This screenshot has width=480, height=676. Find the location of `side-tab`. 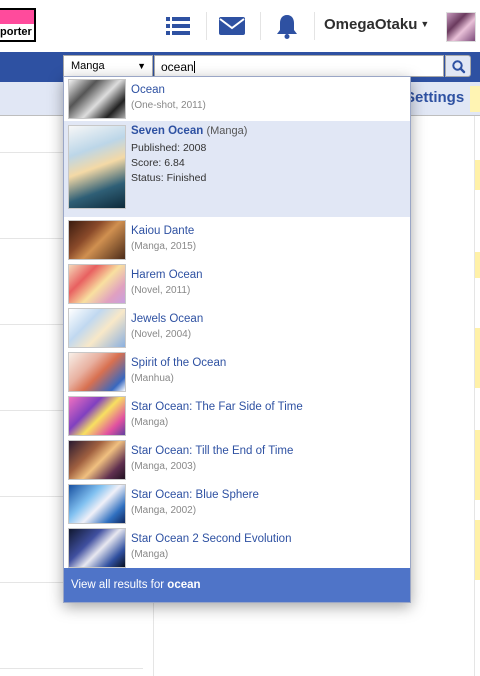

side-tab is located at coordinates (475, 99).